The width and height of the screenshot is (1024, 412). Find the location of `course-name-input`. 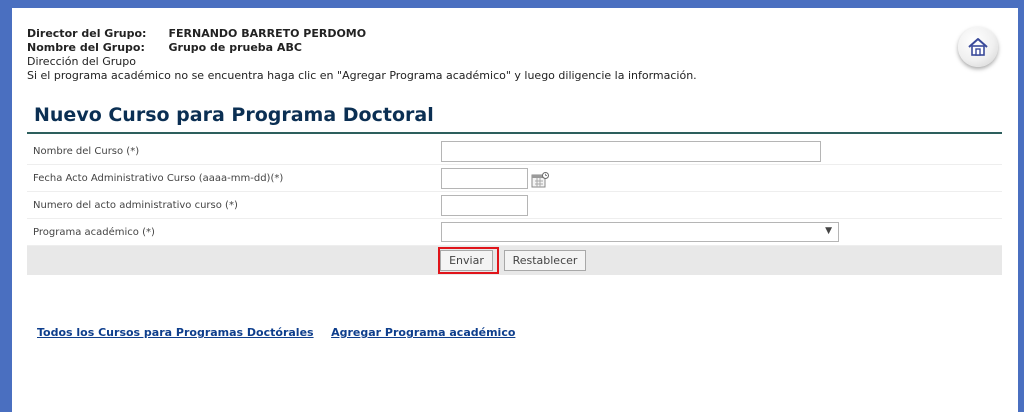

course-name-input is located at coordinates (631, 151).